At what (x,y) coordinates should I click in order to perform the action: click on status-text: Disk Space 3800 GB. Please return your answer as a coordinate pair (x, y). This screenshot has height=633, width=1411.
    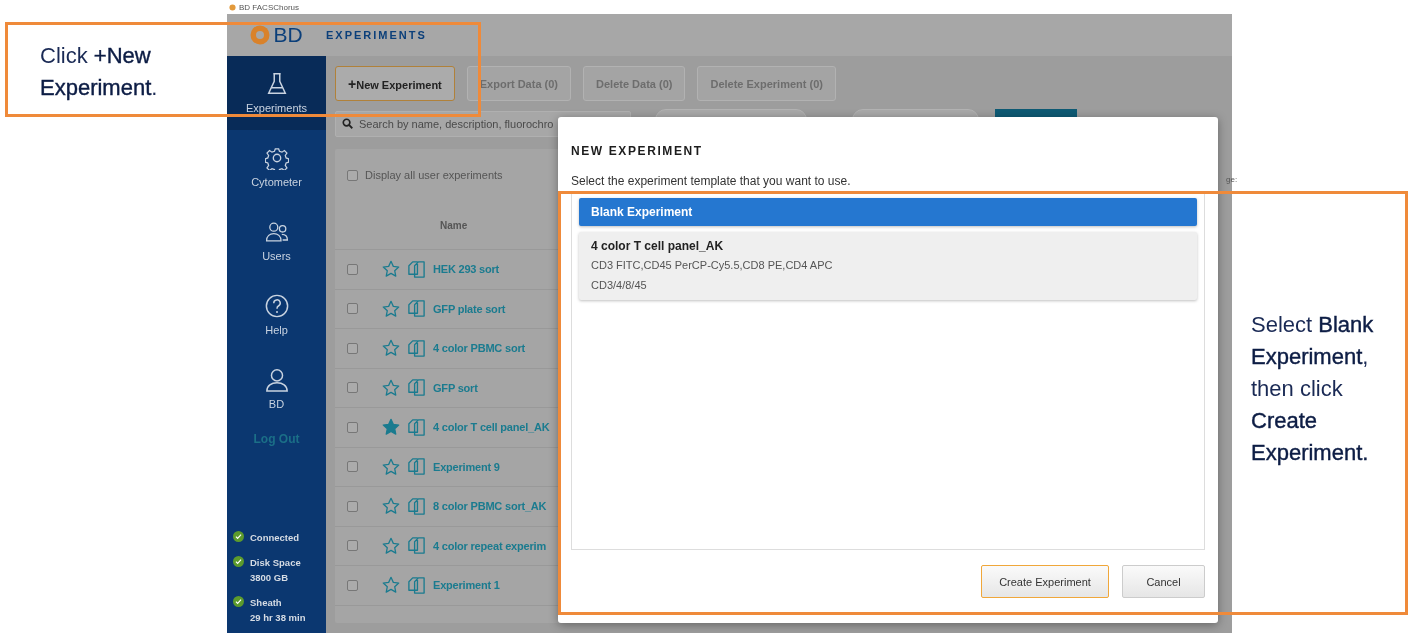
    Looking at the image, I should click on (275, 570).